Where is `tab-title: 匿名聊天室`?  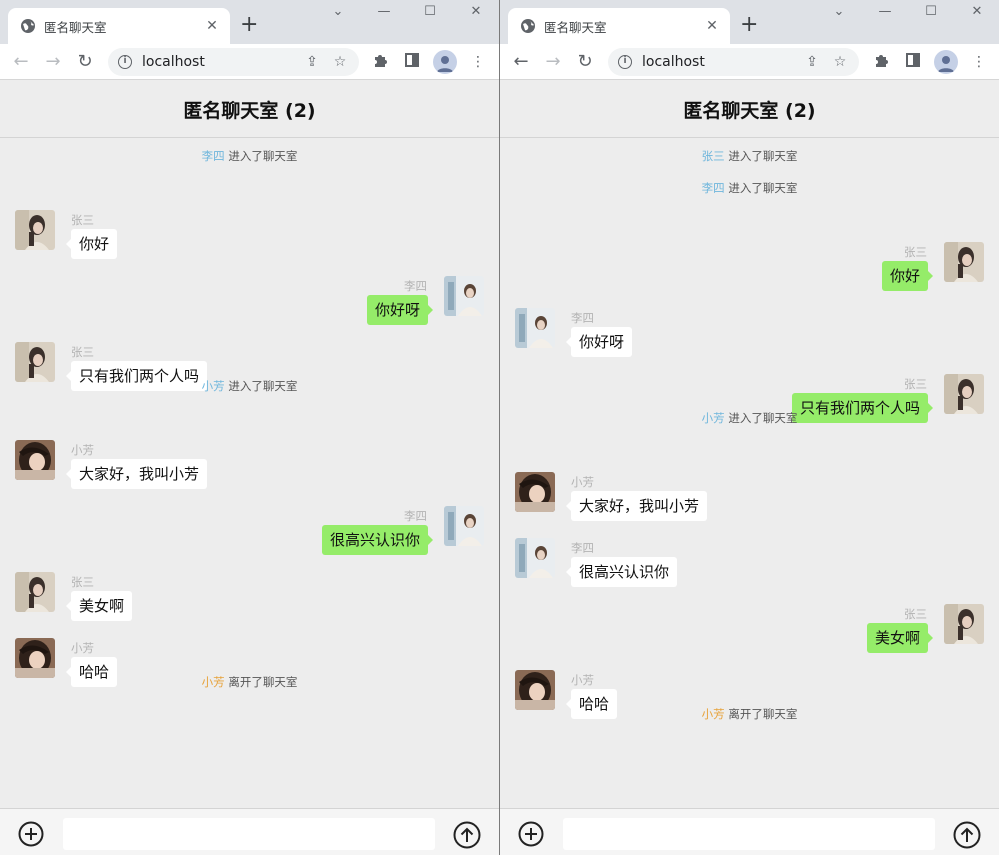
tab-title: 匿名聊天室 is located at coordinates (75, 27).